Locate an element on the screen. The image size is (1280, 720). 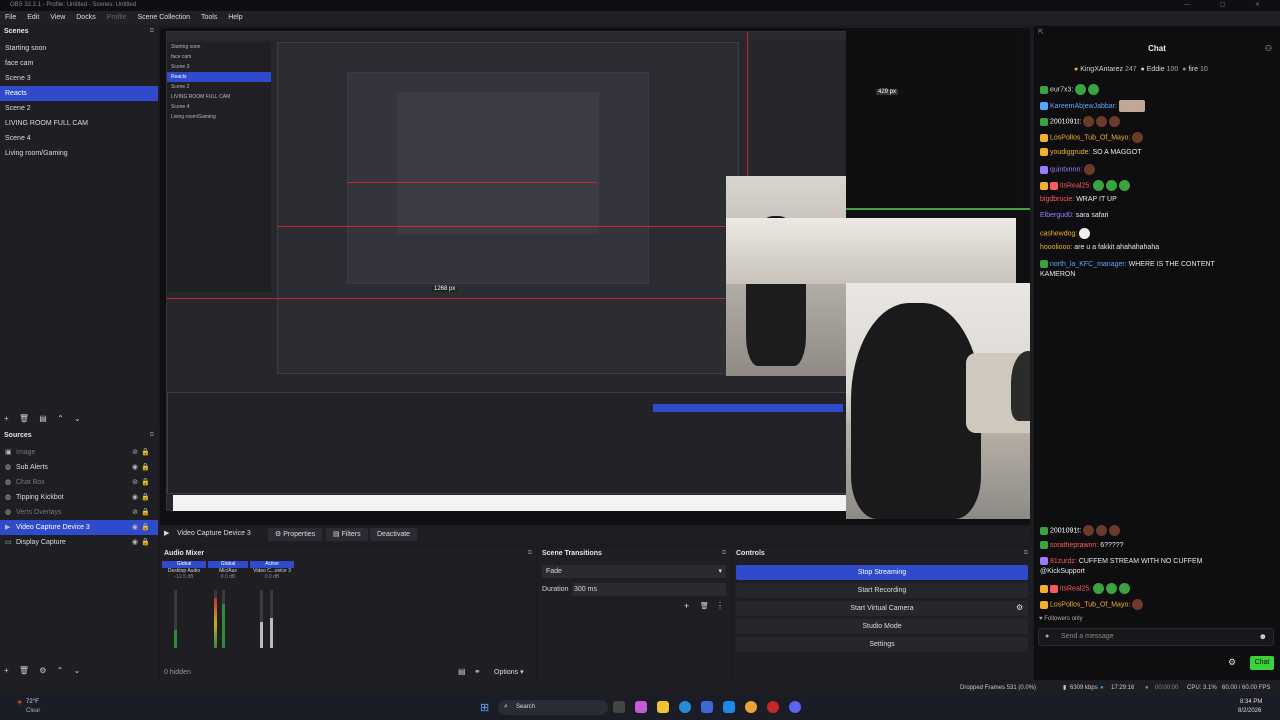
search-icon: ⌕ is located at coordinates (506, 706).